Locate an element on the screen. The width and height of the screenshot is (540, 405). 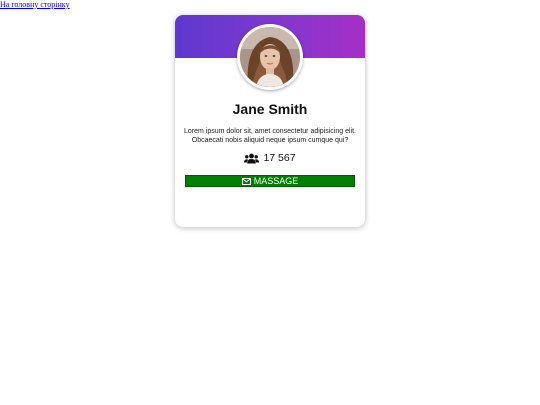
avatar-photo is located at coordinates (270, 57).